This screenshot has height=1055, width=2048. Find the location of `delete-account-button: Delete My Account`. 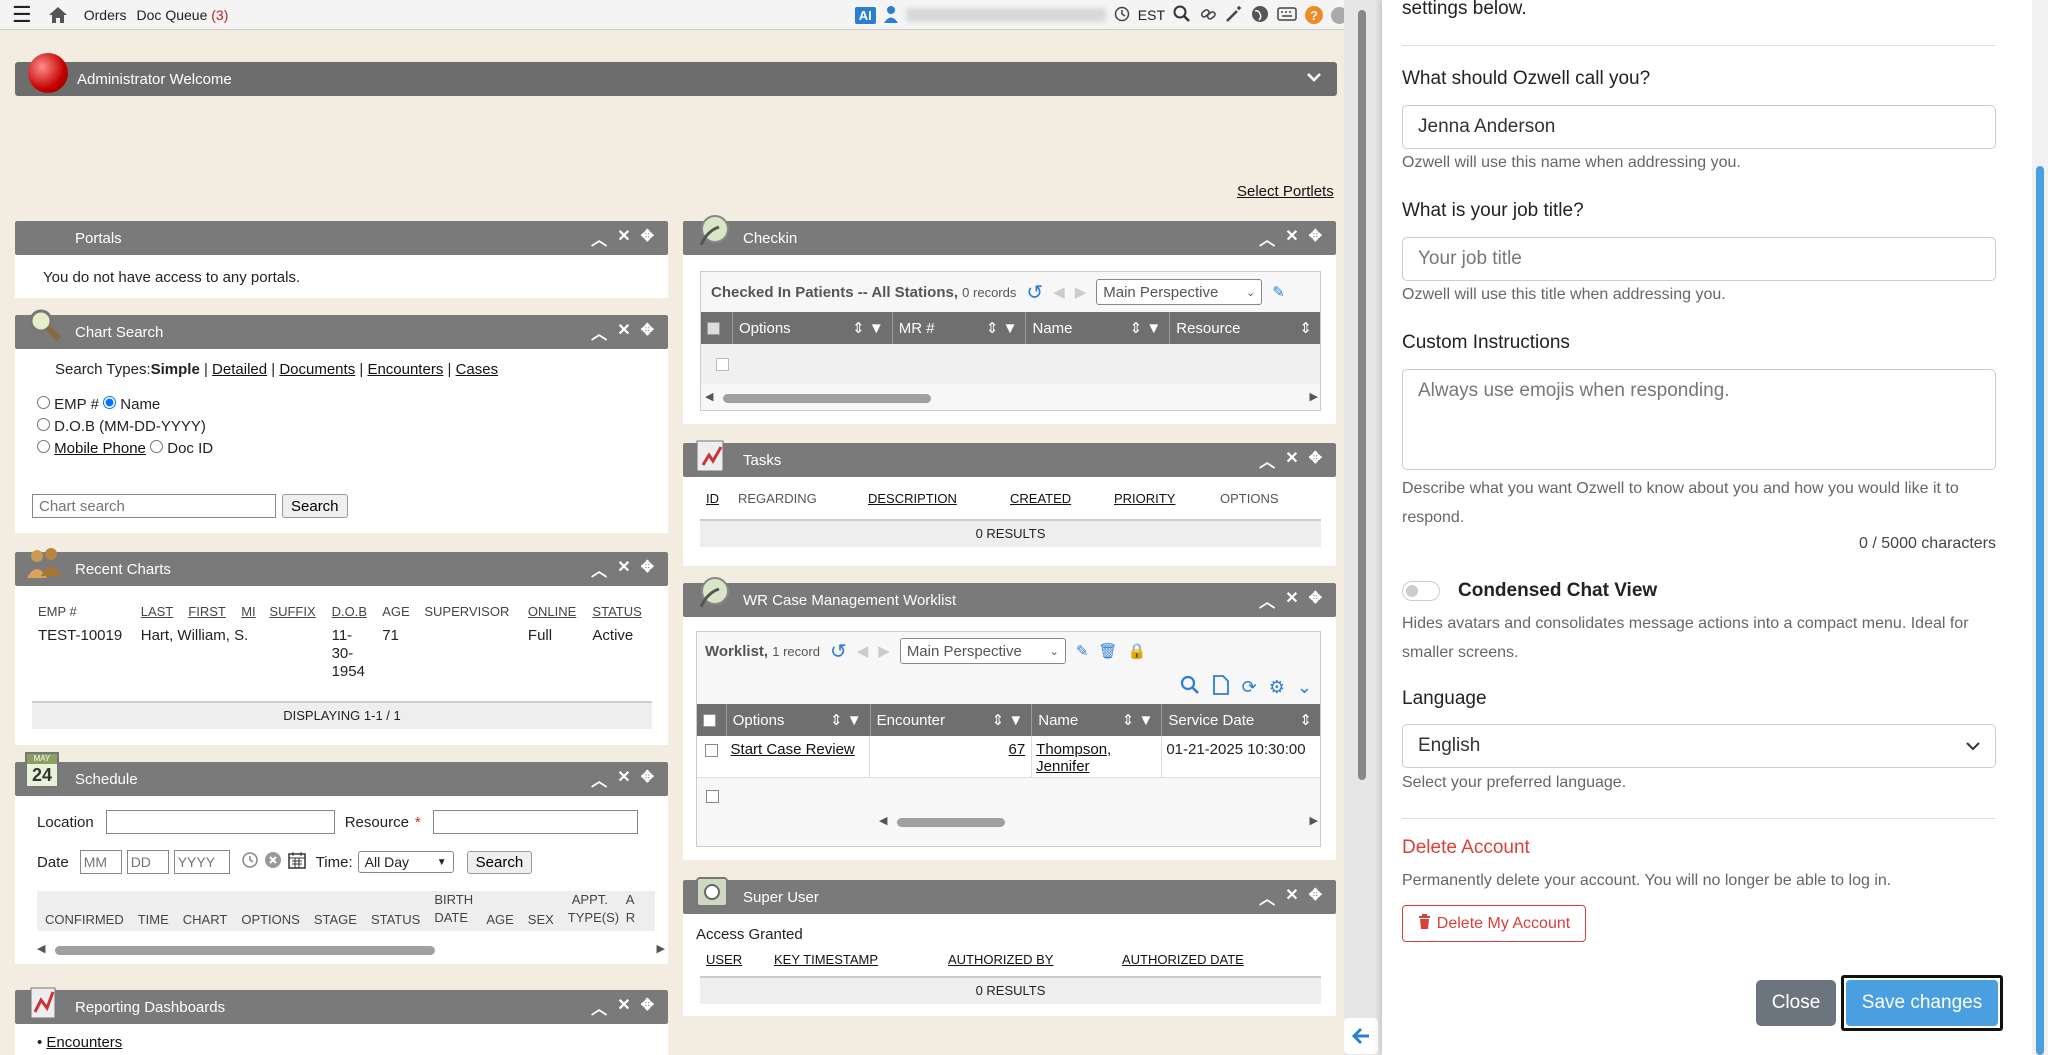

delete-account-button: Delete My Account is located at coordinates (1494, 923).